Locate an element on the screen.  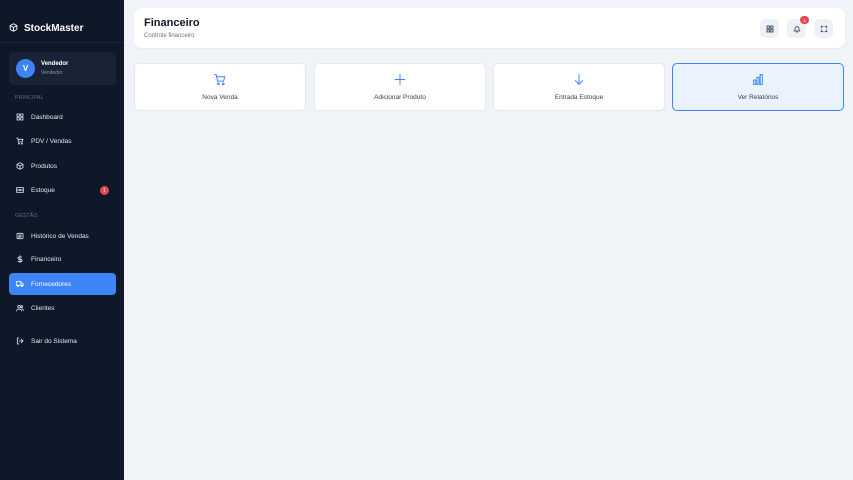
avatar: V is located at coordinates (25, 68).